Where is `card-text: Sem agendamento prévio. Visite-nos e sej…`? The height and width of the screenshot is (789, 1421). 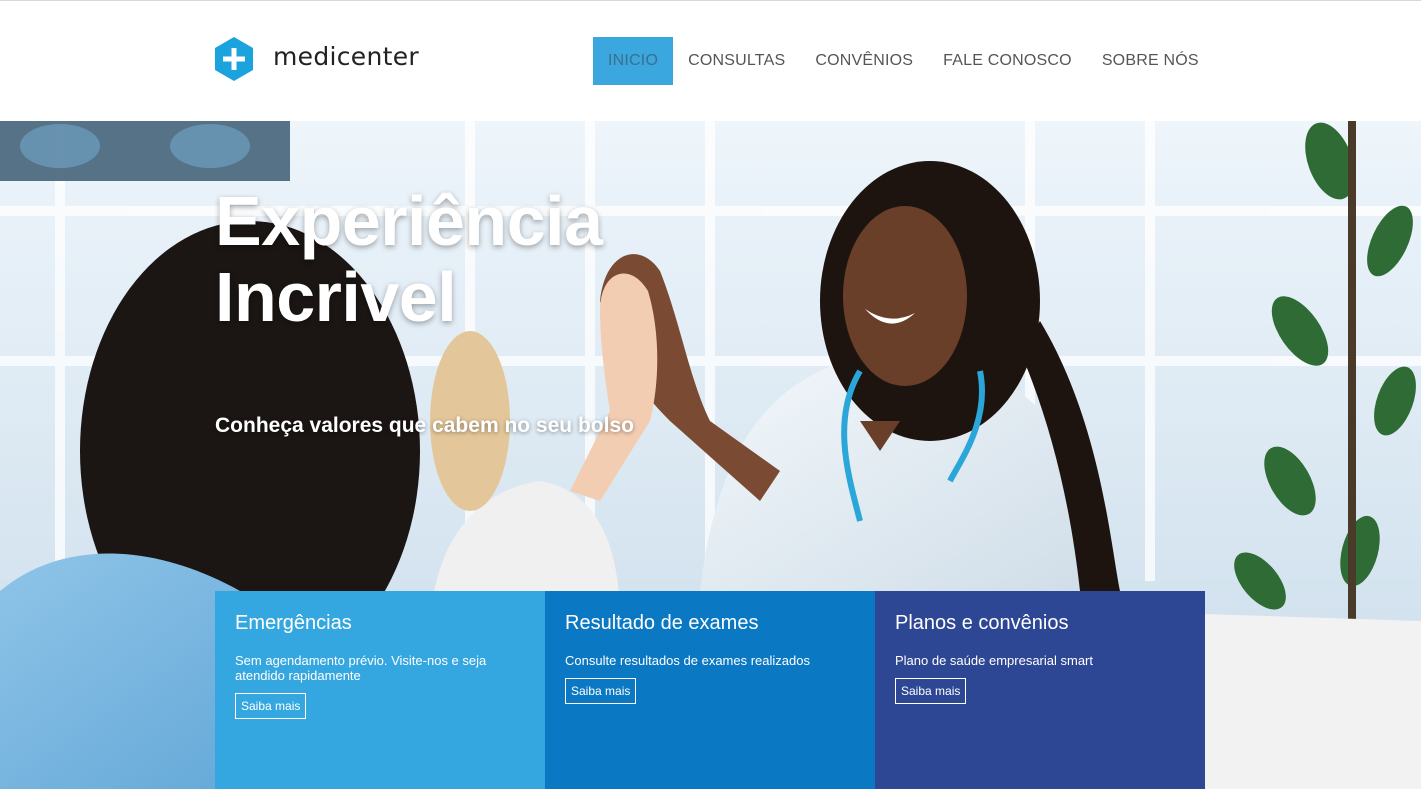
card-text: Sem agendamento prévio. Visite-nos e sej… is located at coordinates (361, 668).